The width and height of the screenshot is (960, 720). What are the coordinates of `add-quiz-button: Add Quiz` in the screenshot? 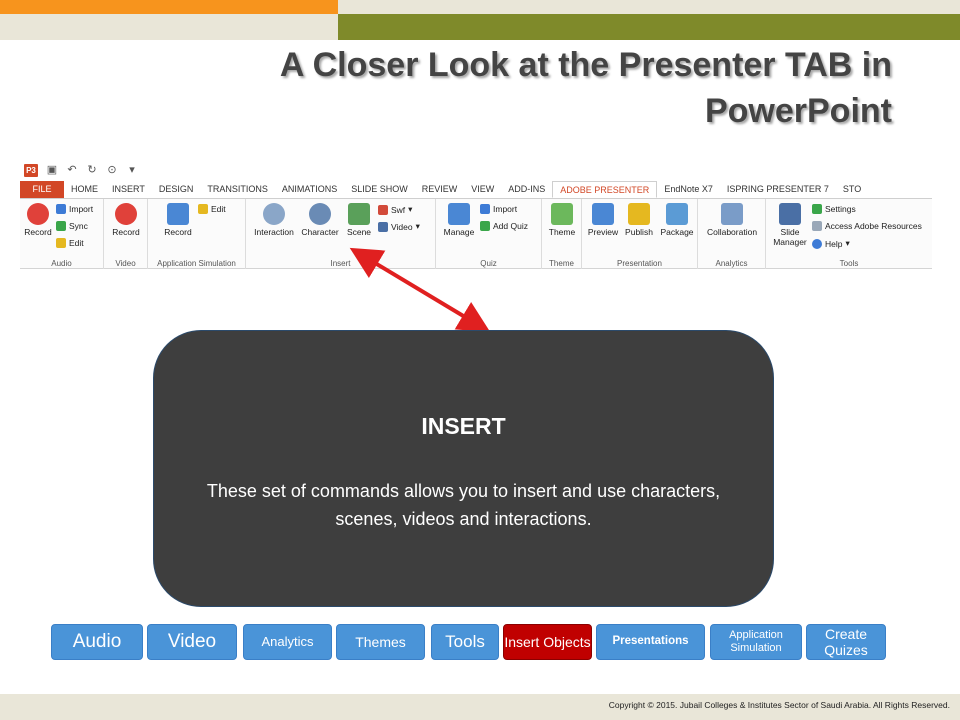 It's located at (504, 226).